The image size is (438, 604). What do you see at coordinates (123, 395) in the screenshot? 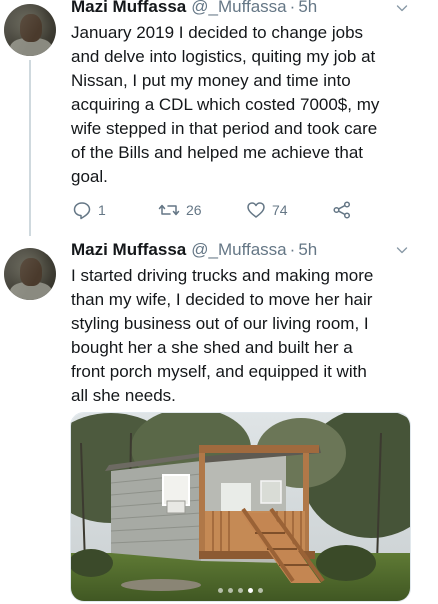
I see `tweet-text-line: all she needs.` at bounding box center [123, 395].